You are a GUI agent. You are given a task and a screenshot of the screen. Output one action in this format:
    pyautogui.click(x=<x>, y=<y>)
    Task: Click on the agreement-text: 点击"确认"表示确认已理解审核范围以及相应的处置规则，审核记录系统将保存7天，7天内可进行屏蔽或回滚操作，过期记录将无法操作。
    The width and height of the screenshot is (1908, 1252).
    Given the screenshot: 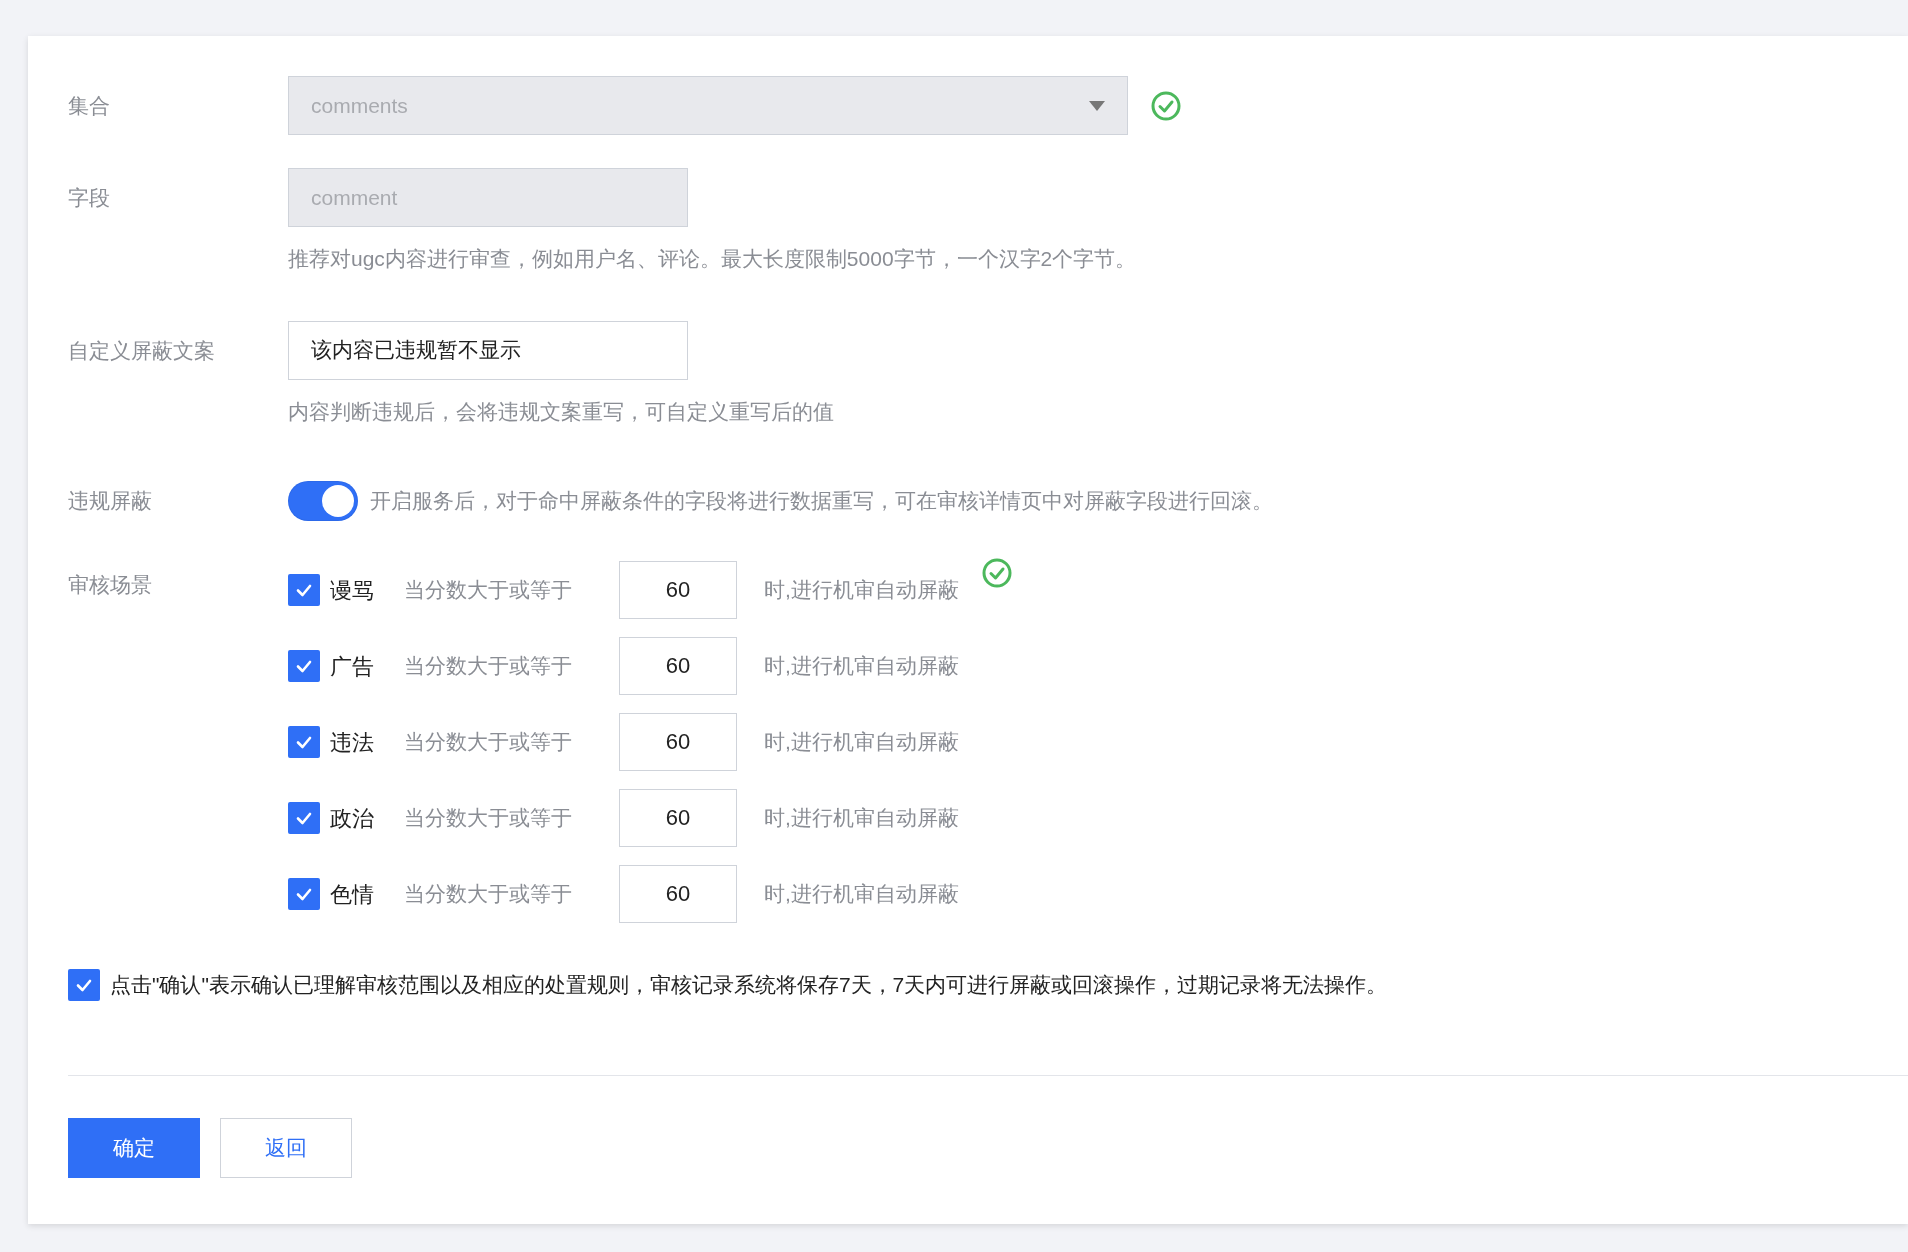 What is the action you would take?
    pyautogui.click(x=749, y=985)
    